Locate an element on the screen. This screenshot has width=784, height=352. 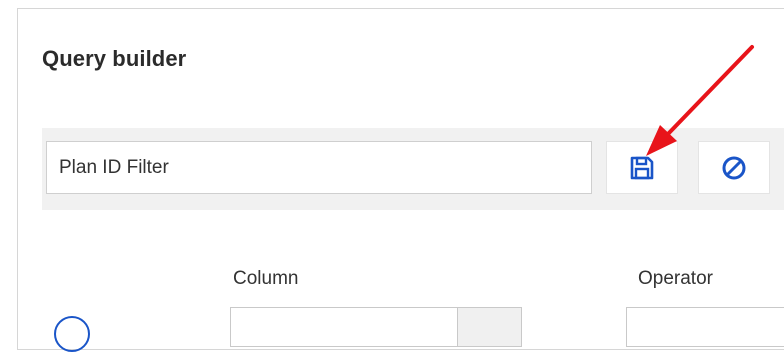
operator-label: Operator is located at coordinates (675, 278).